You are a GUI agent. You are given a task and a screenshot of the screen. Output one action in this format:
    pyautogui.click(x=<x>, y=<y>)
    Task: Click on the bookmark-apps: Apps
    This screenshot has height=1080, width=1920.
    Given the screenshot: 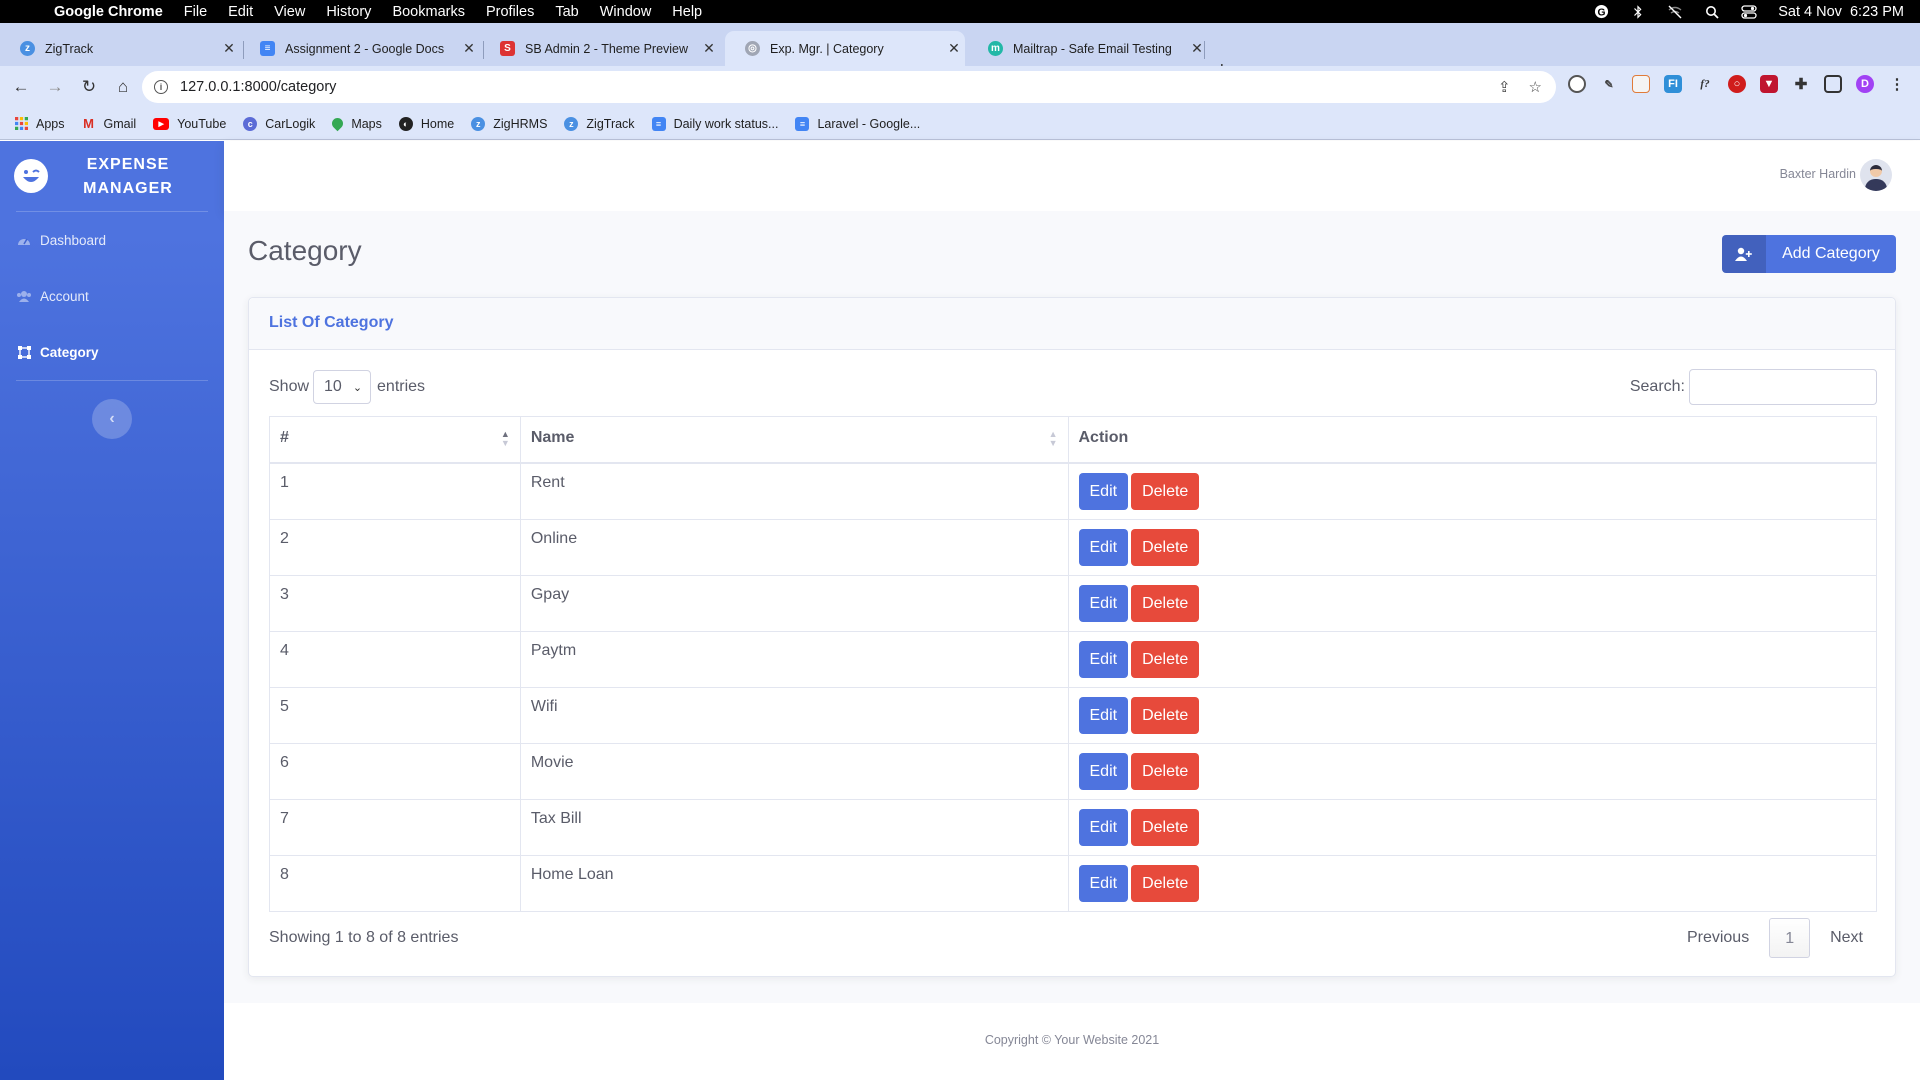 What is the action you would take?
    pyautogui.click(x=39, y=124)
    